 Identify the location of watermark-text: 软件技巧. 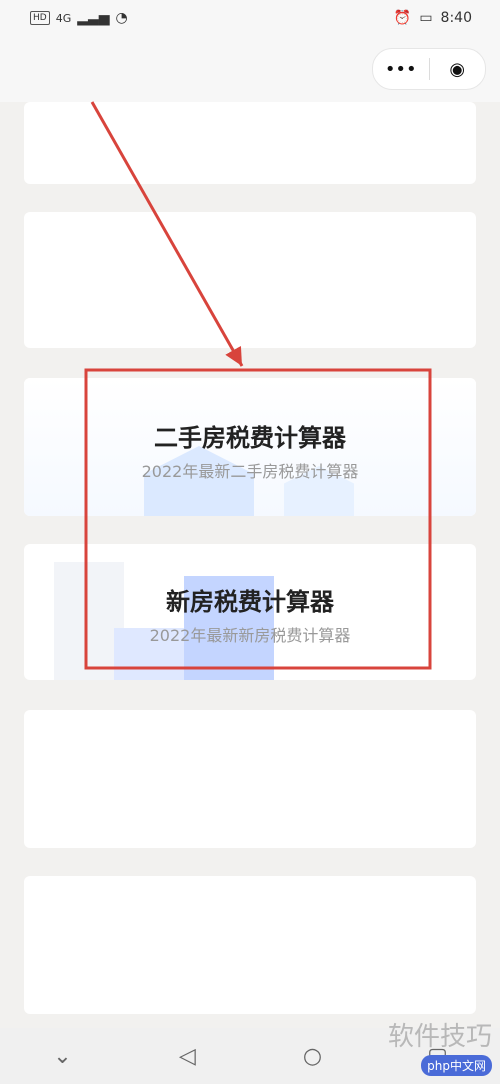
(439, 1037).